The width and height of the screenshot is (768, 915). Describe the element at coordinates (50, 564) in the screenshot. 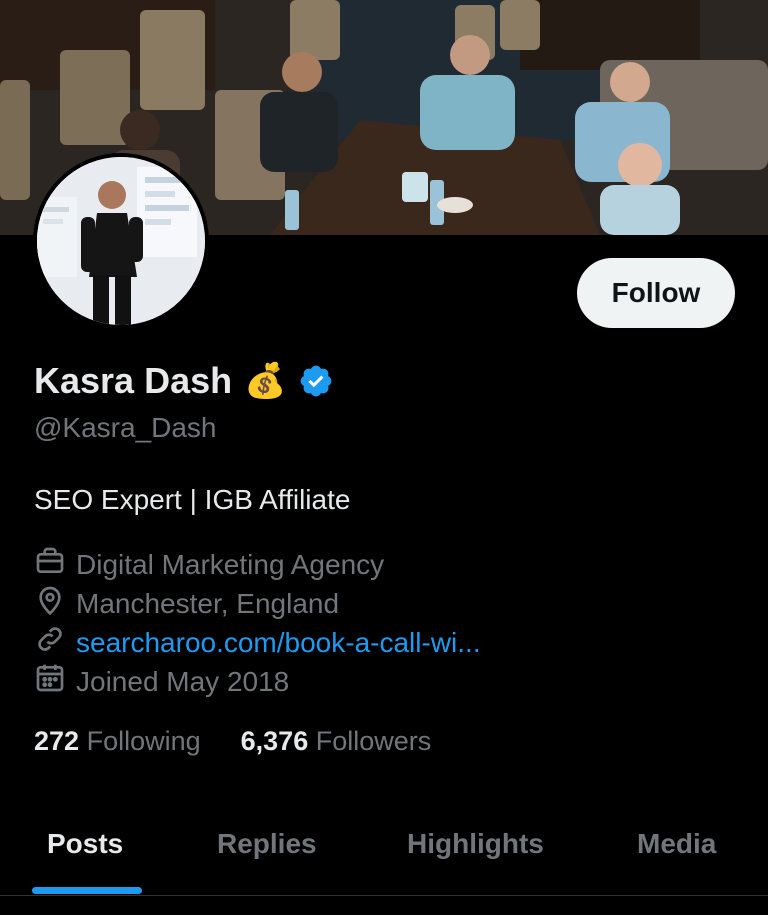

I see `briefcase-icon` at that location.